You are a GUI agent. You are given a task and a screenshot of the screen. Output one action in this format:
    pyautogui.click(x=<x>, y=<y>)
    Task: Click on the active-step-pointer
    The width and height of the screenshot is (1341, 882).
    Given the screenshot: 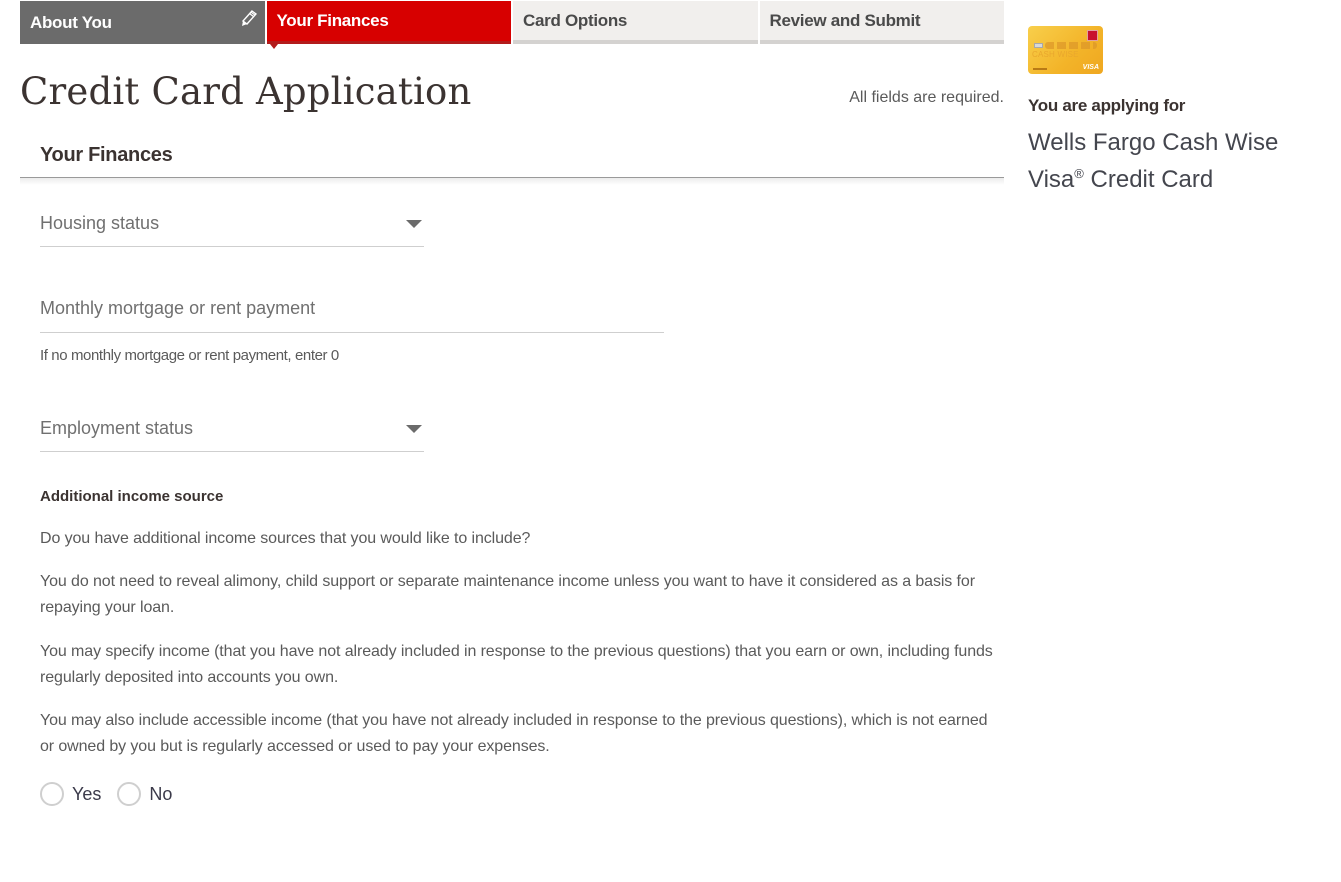 What is the action you would take?
    pyautogui.click(x=273, y=46)
    